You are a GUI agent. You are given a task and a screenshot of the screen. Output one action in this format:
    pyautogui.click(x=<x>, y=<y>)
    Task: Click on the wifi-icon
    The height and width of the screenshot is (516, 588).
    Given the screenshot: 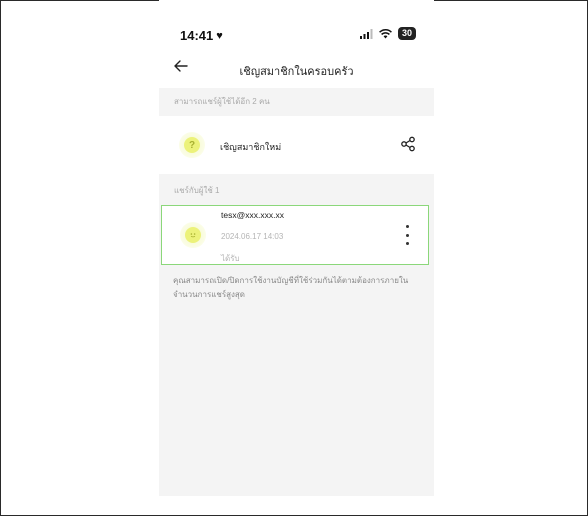 What is the action you would take?
    pyautogui.click(x=385, y=33)
    